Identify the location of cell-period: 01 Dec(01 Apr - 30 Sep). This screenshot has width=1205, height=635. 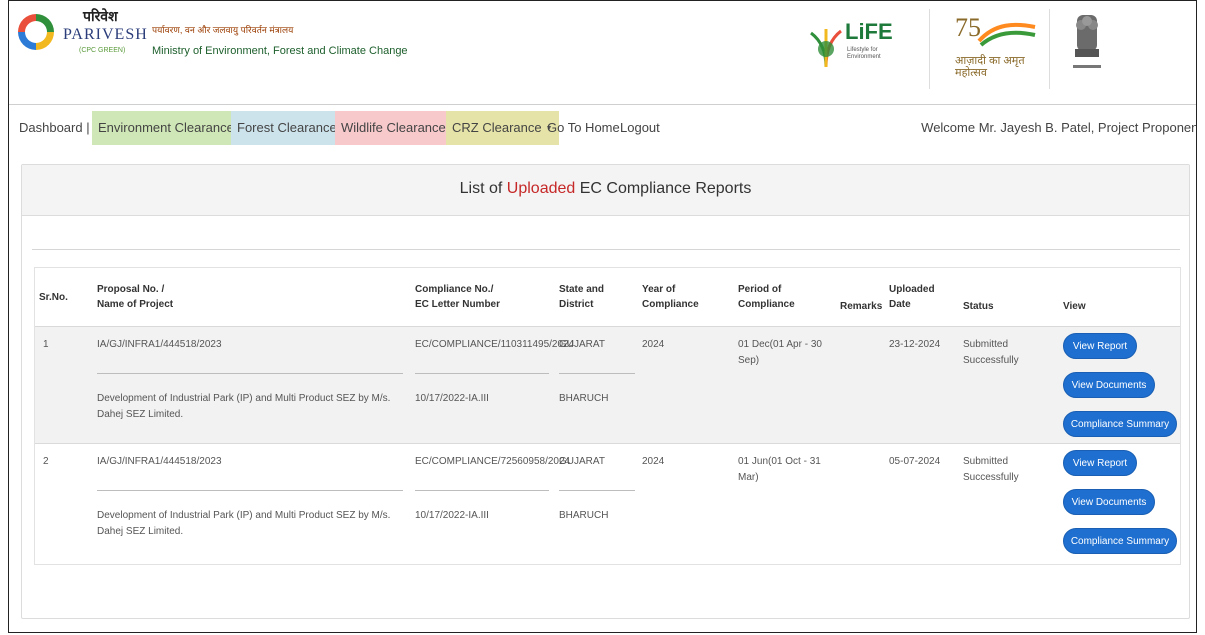
(780, 352).